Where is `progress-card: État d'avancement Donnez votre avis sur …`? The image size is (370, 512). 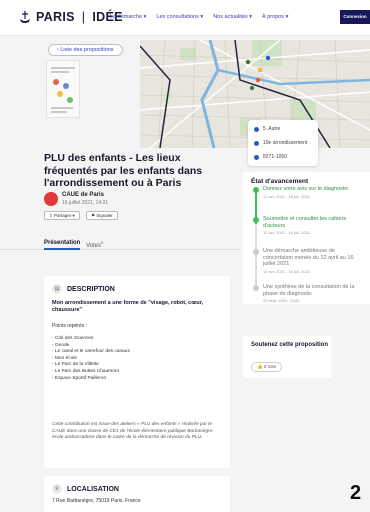 progress-card: État d'avancement Donnez votre avis sur … is located at coordinates (306, 238).